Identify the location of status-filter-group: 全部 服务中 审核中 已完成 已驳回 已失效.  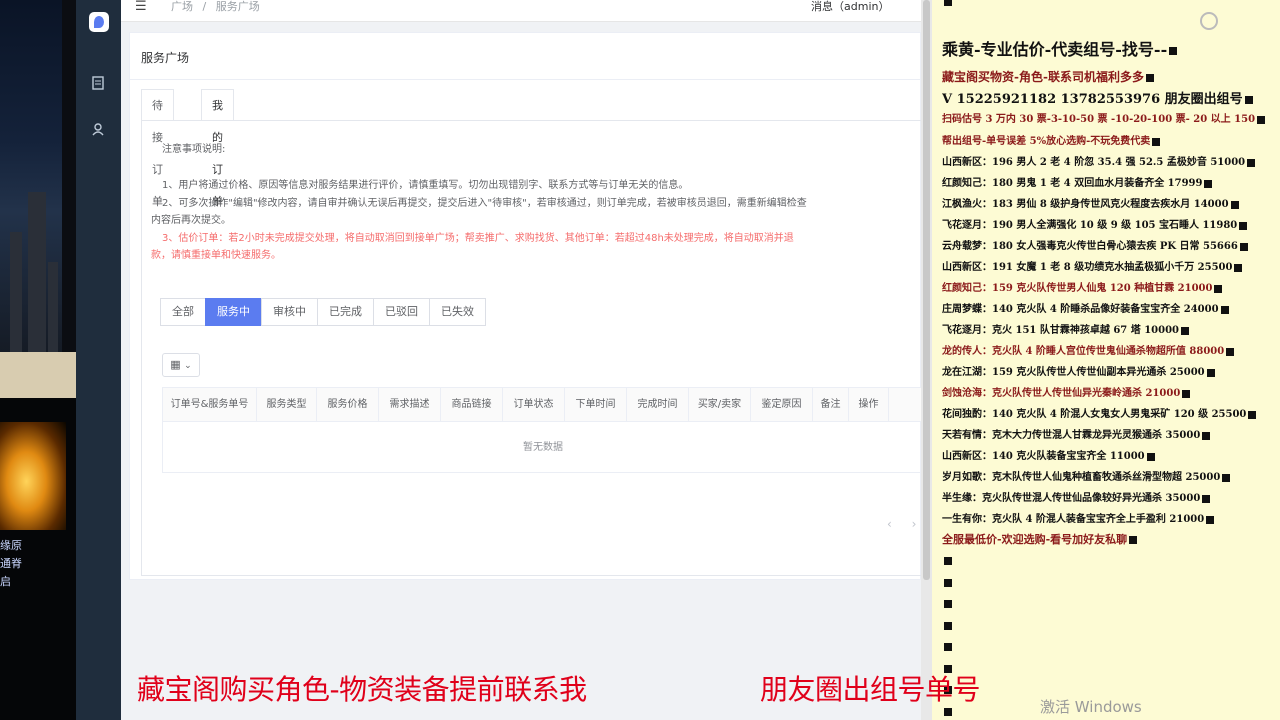
(323, 312).